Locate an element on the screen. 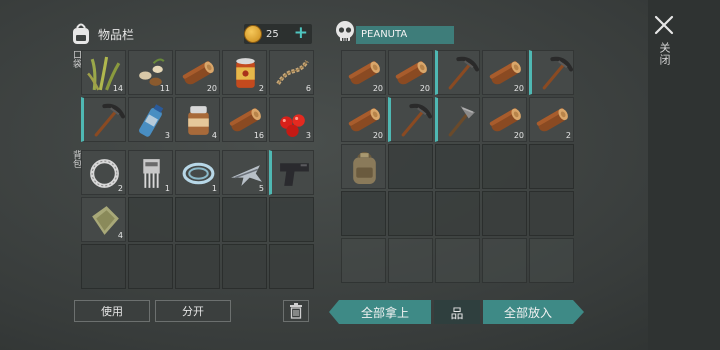 Image resolution: width=720 pixels, height=350 pixels. backpack-icon is located at coordinates (364, 167).